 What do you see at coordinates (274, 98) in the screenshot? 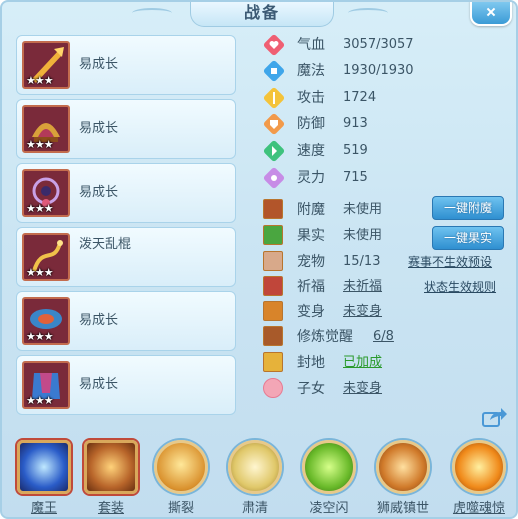
I see `attack-icon` at bounding box center [274, 98].